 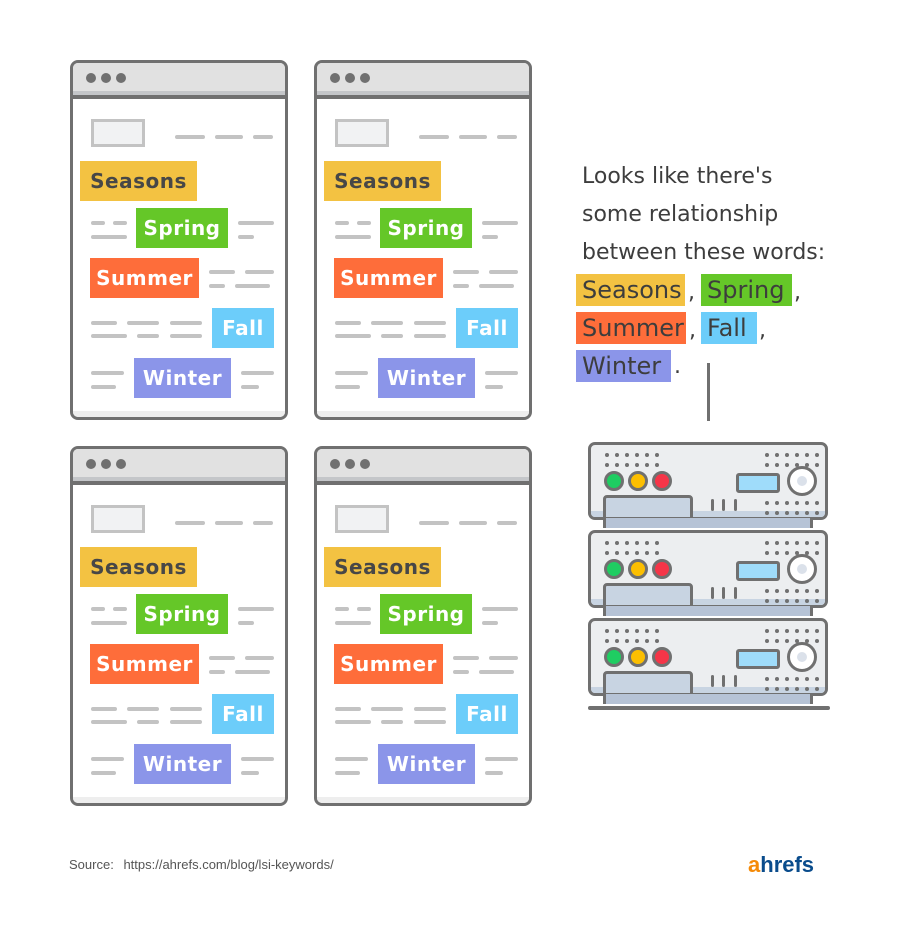 I want to click on server-base, so click(x=709, y=708).